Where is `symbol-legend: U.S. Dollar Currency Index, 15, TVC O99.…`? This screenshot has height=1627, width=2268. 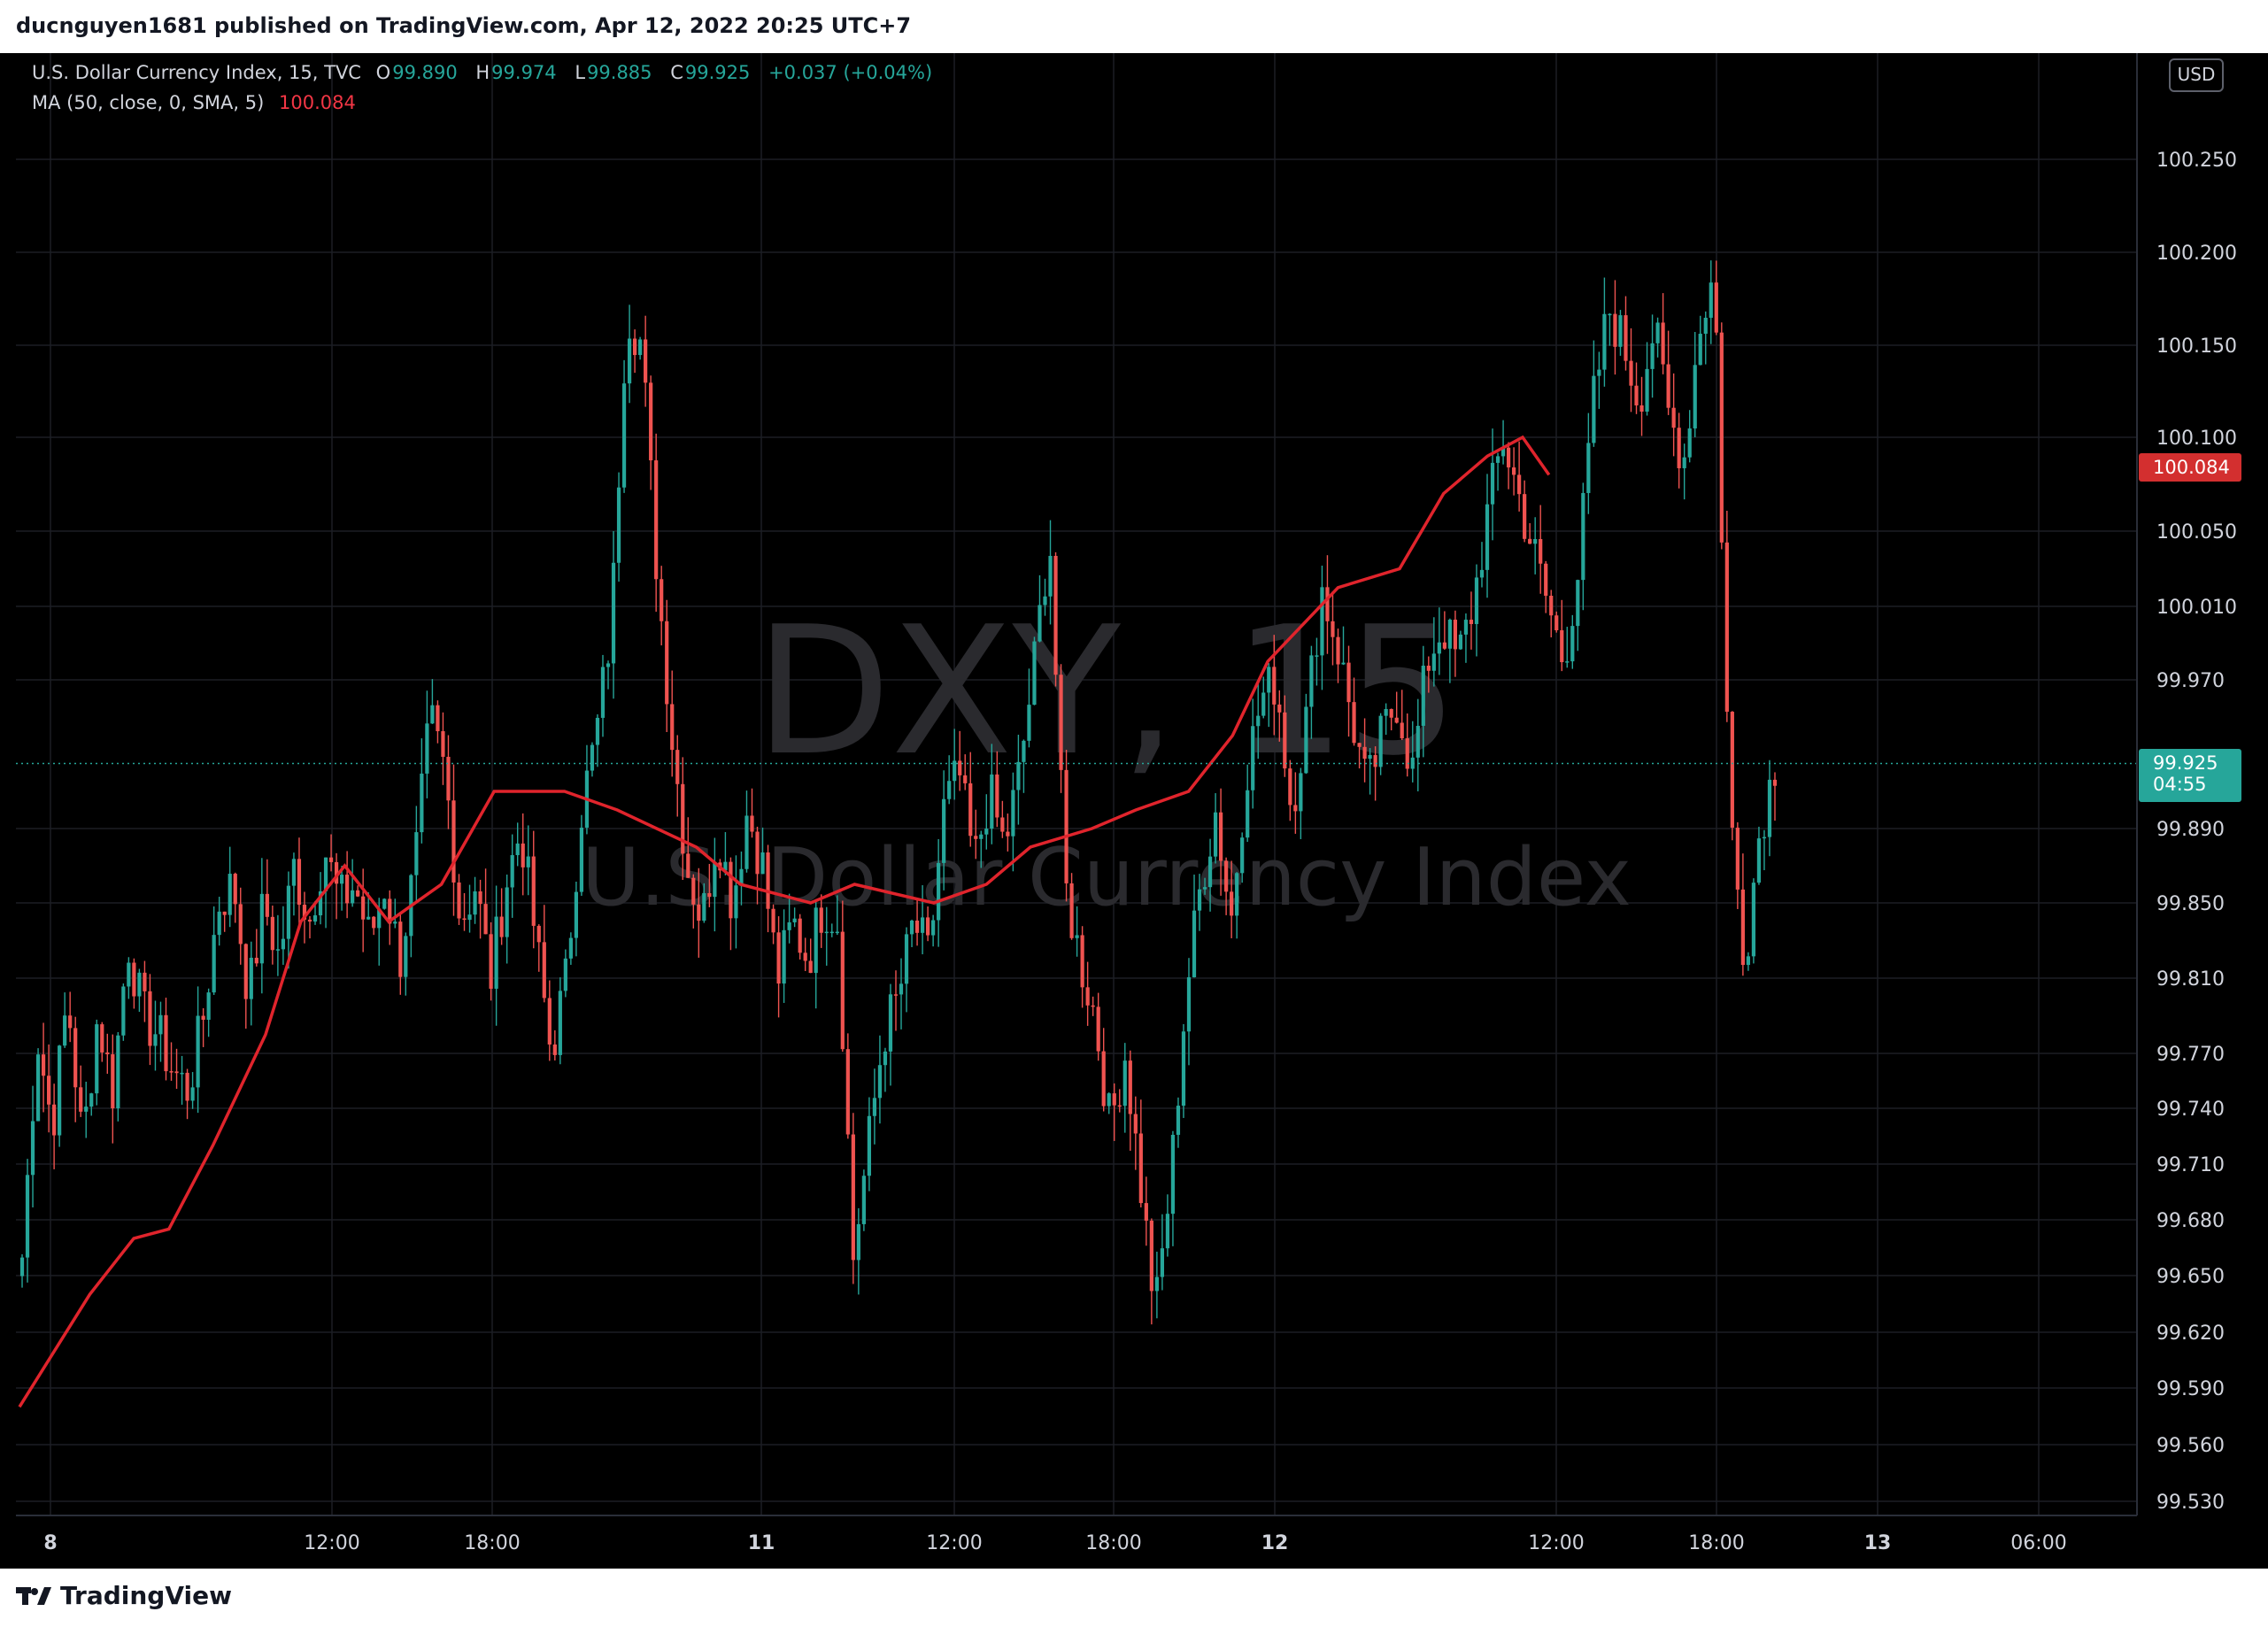 symbol-legend: U.S. Dollar Currency Index, 15, TVC O99.… is located at coordinates (488, 72).